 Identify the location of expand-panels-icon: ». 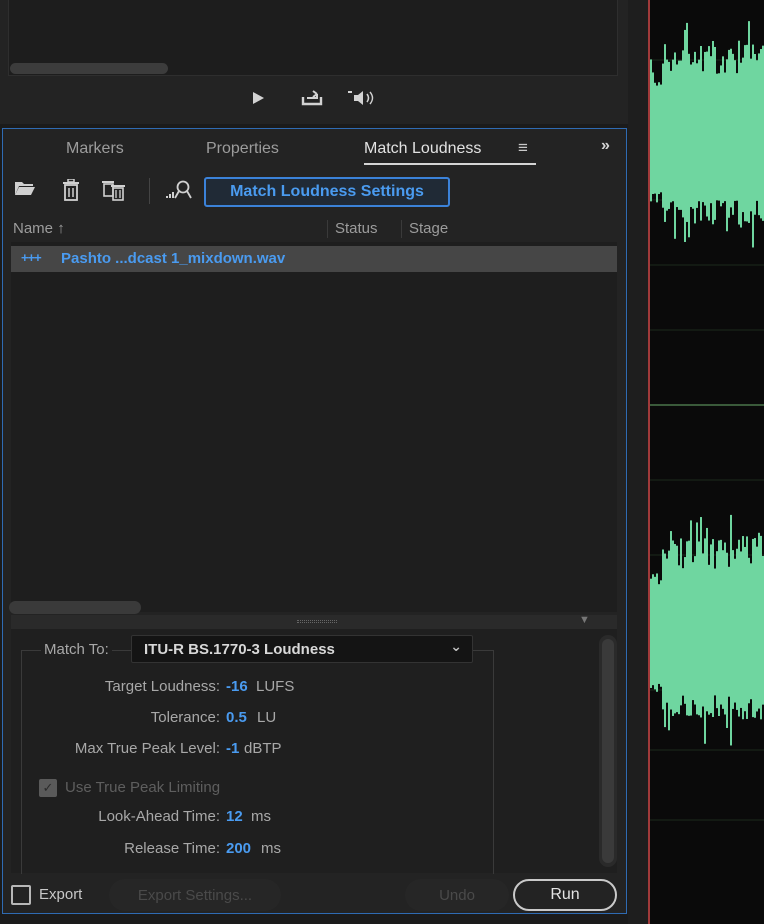
(605, 146).